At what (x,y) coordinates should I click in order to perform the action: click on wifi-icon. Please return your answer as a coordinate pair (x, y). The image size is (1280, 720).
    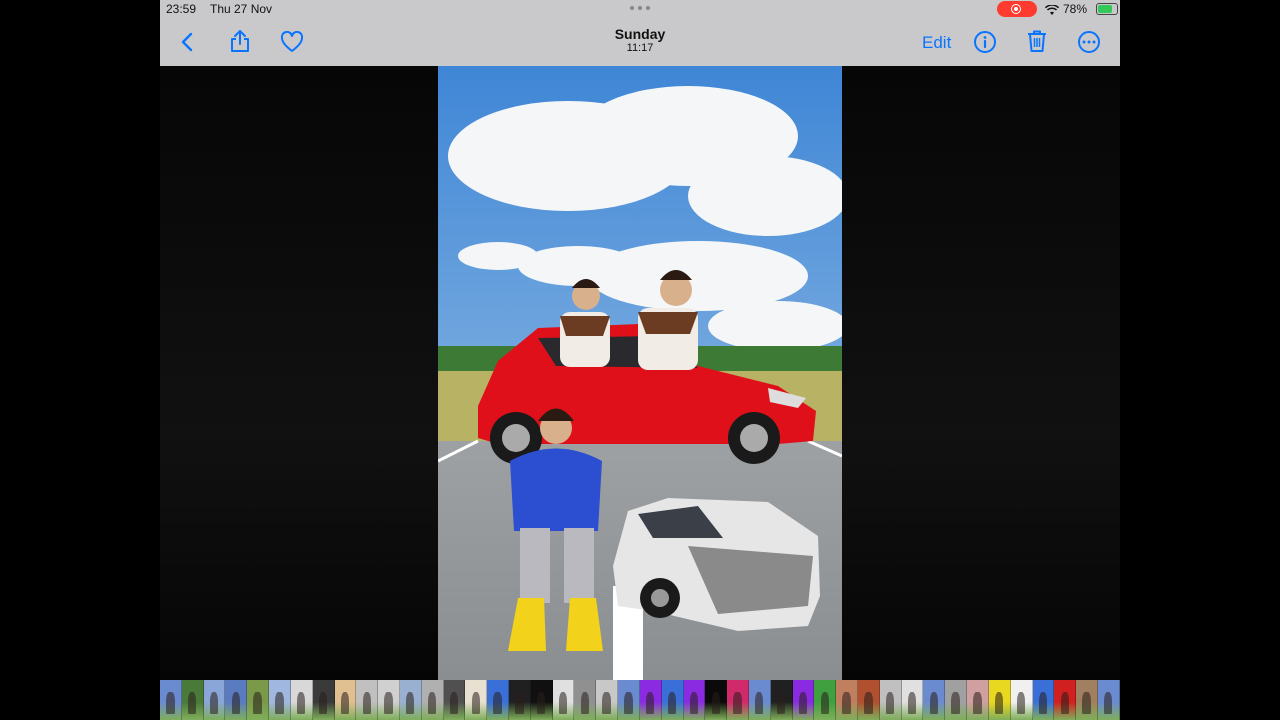
    Looking at the image, I should click on (1052, 12).